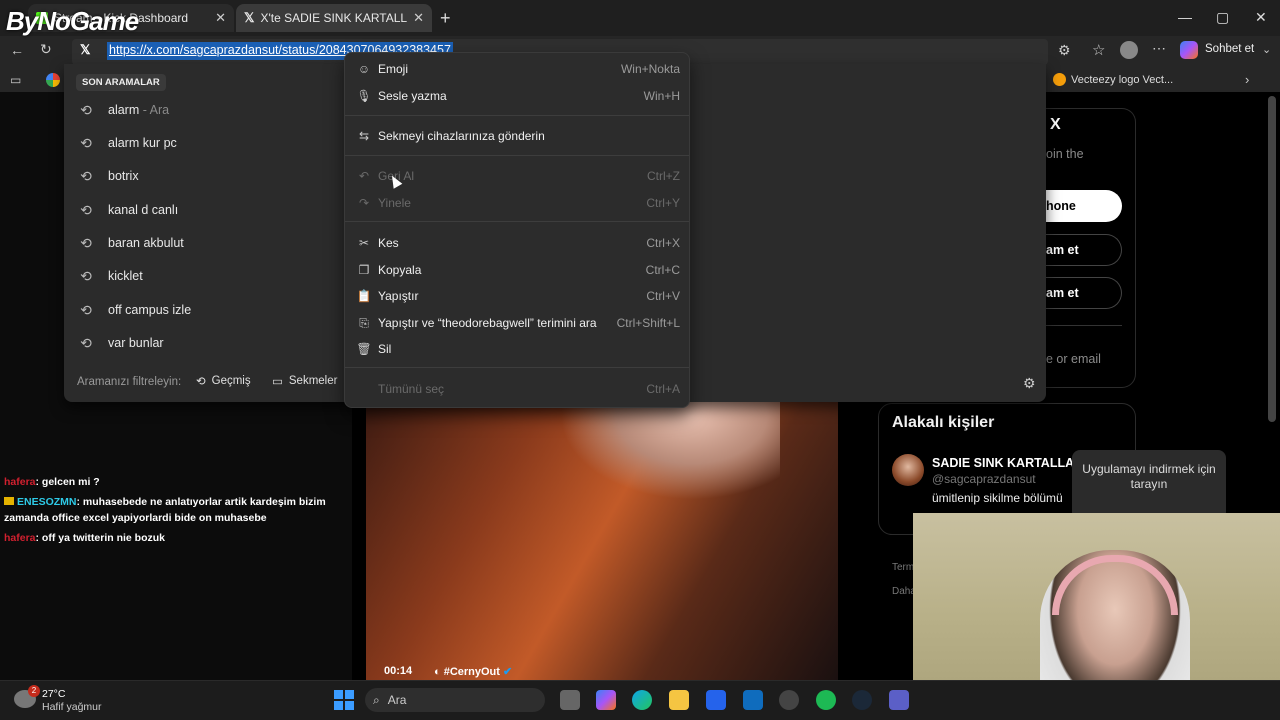 This screenshot has width=1280, height=720. What do you see at coordinates (1222, 17) in the screenshot?
I see `maximize-button: ▢` at bounding box center [1222, 17].